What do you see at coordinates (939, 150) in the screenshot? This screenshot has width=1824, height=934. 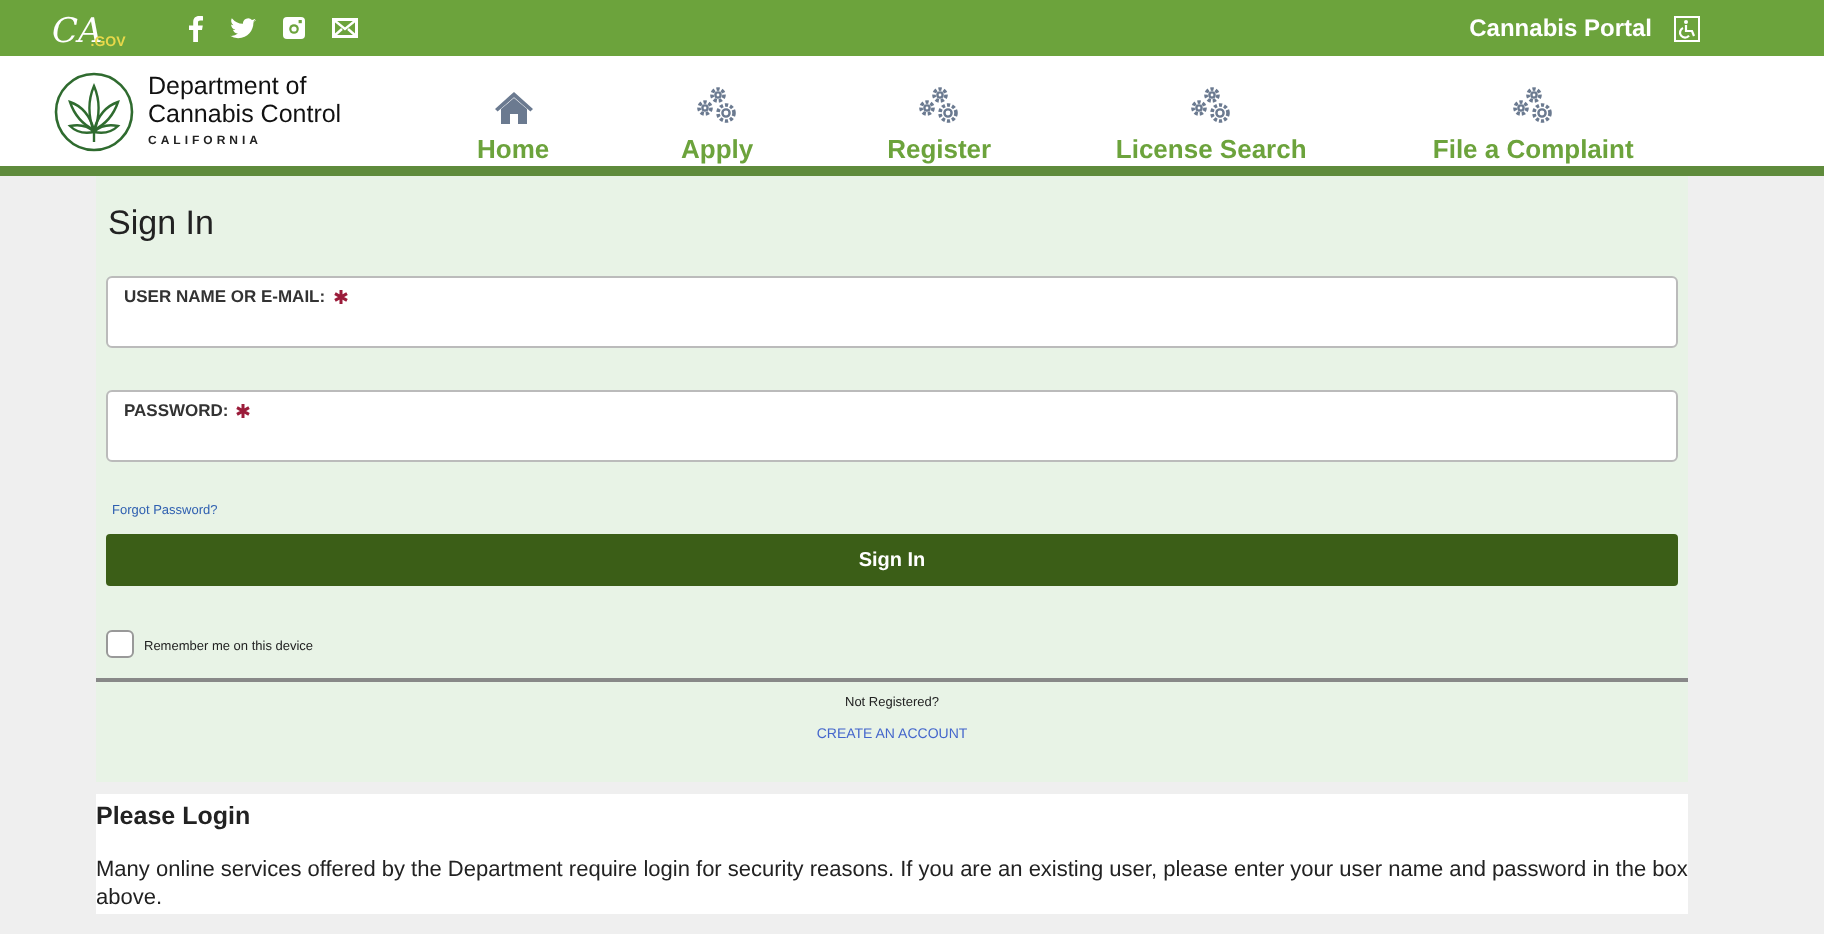 I see `nav-link: Register` at bounding box center [939, 150].